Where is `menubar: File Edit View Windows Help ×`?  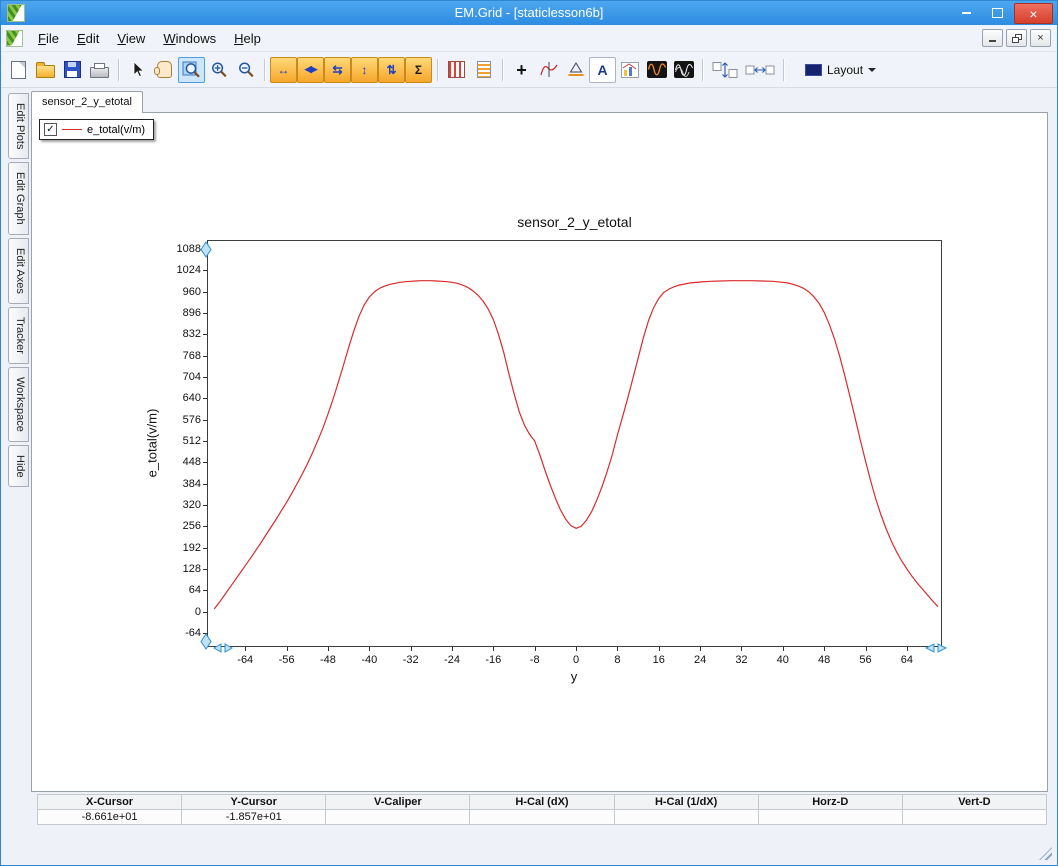
menubar: File Edit View Windows Help × is located at coordinates (529, 38).